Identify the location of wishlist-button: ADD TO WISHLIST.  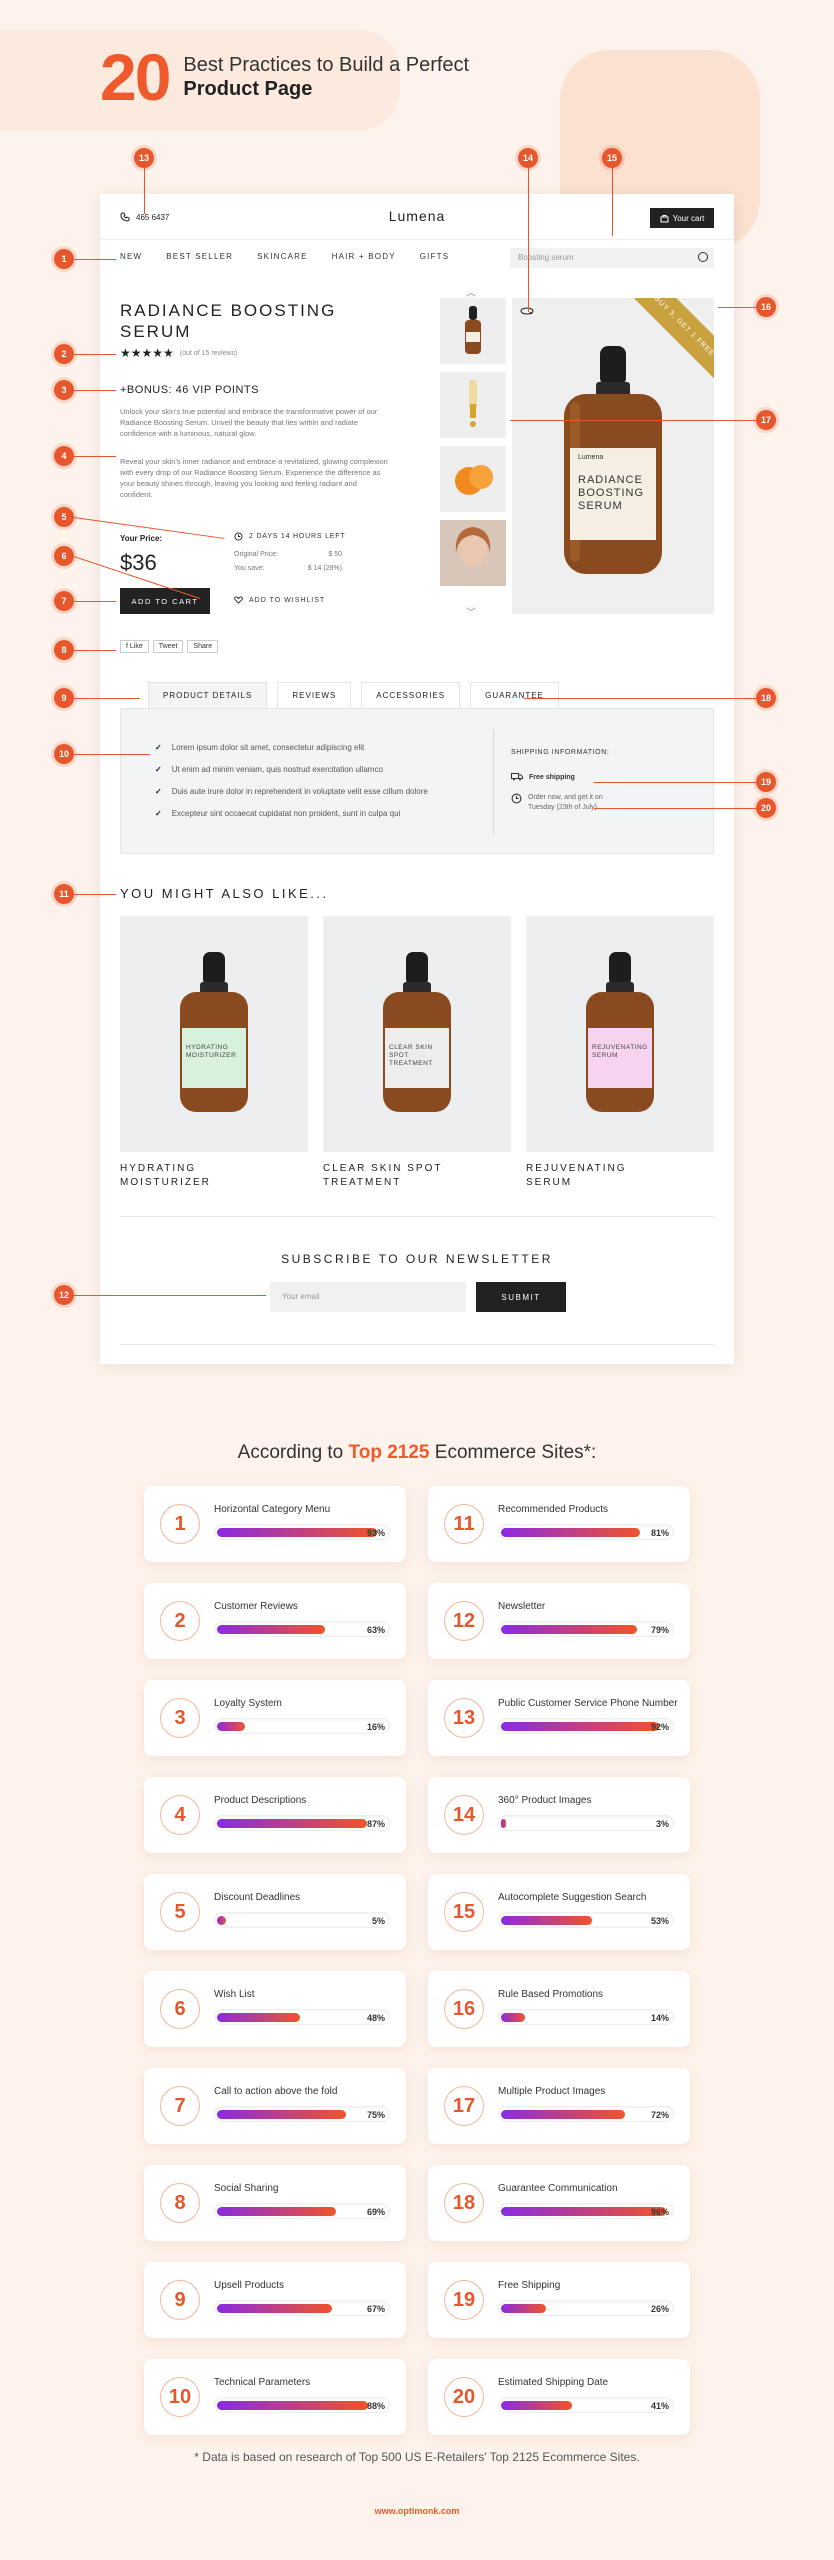
(279, 600).